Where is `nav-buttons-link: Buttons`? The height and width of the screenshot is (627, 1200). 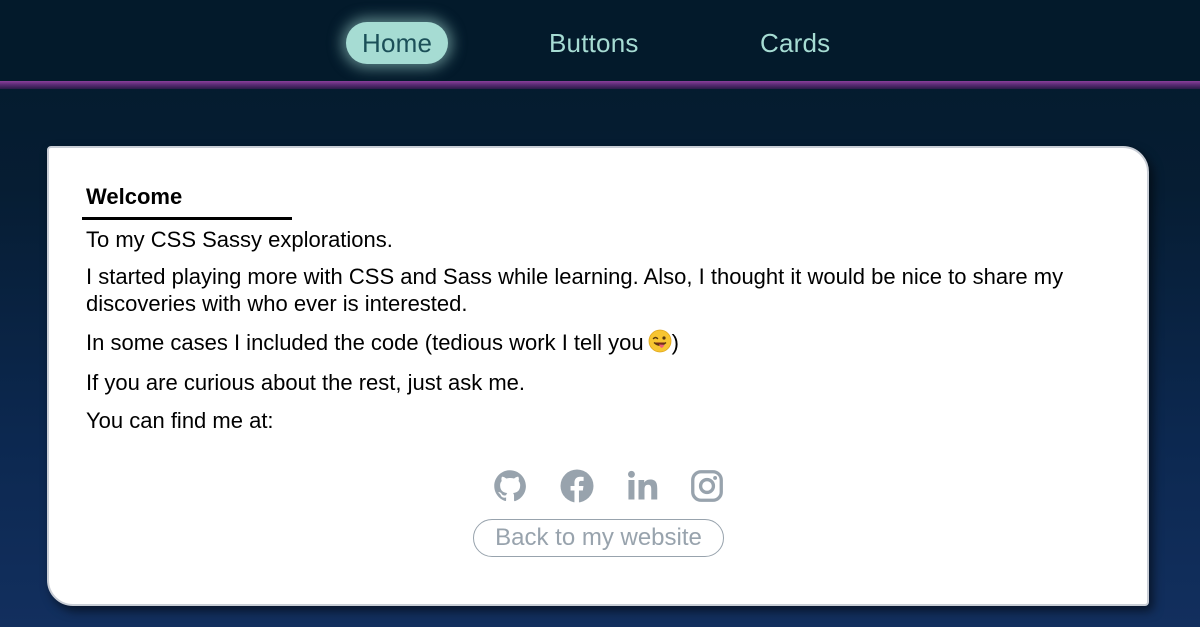
nav-buttons-link: Buttons is located at coordinates (594, 43).